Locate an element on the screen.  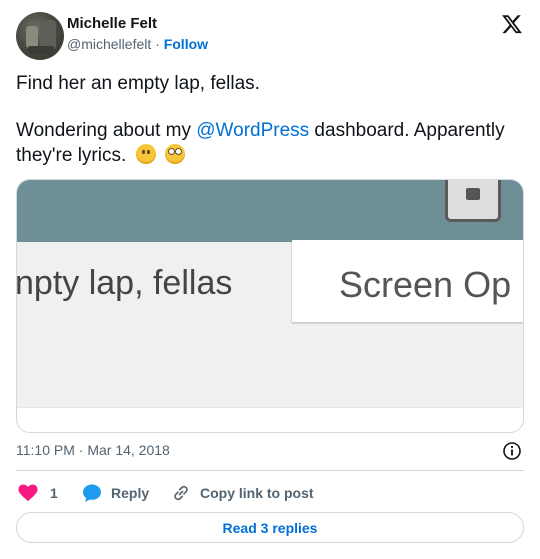
author-handle: @michellefelt is located at coordinates (109, 44).